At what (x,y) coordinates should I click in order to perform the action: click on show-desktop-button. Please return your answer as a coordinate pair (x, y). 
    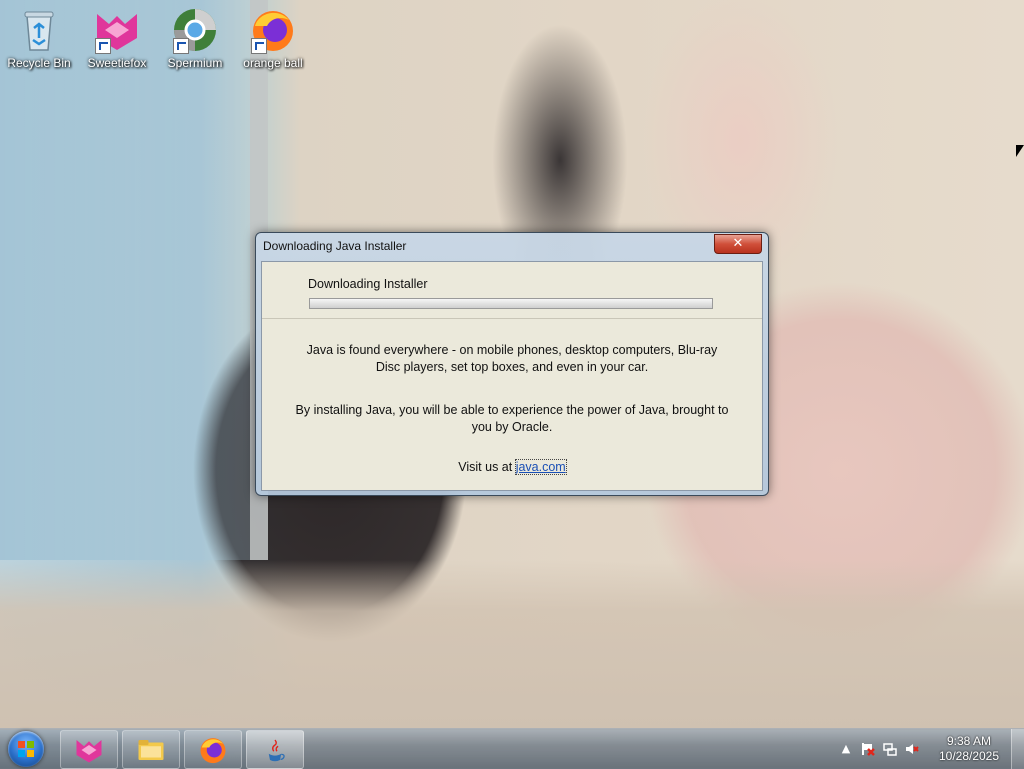
    Looking at the image, I should click on (1017, 749).